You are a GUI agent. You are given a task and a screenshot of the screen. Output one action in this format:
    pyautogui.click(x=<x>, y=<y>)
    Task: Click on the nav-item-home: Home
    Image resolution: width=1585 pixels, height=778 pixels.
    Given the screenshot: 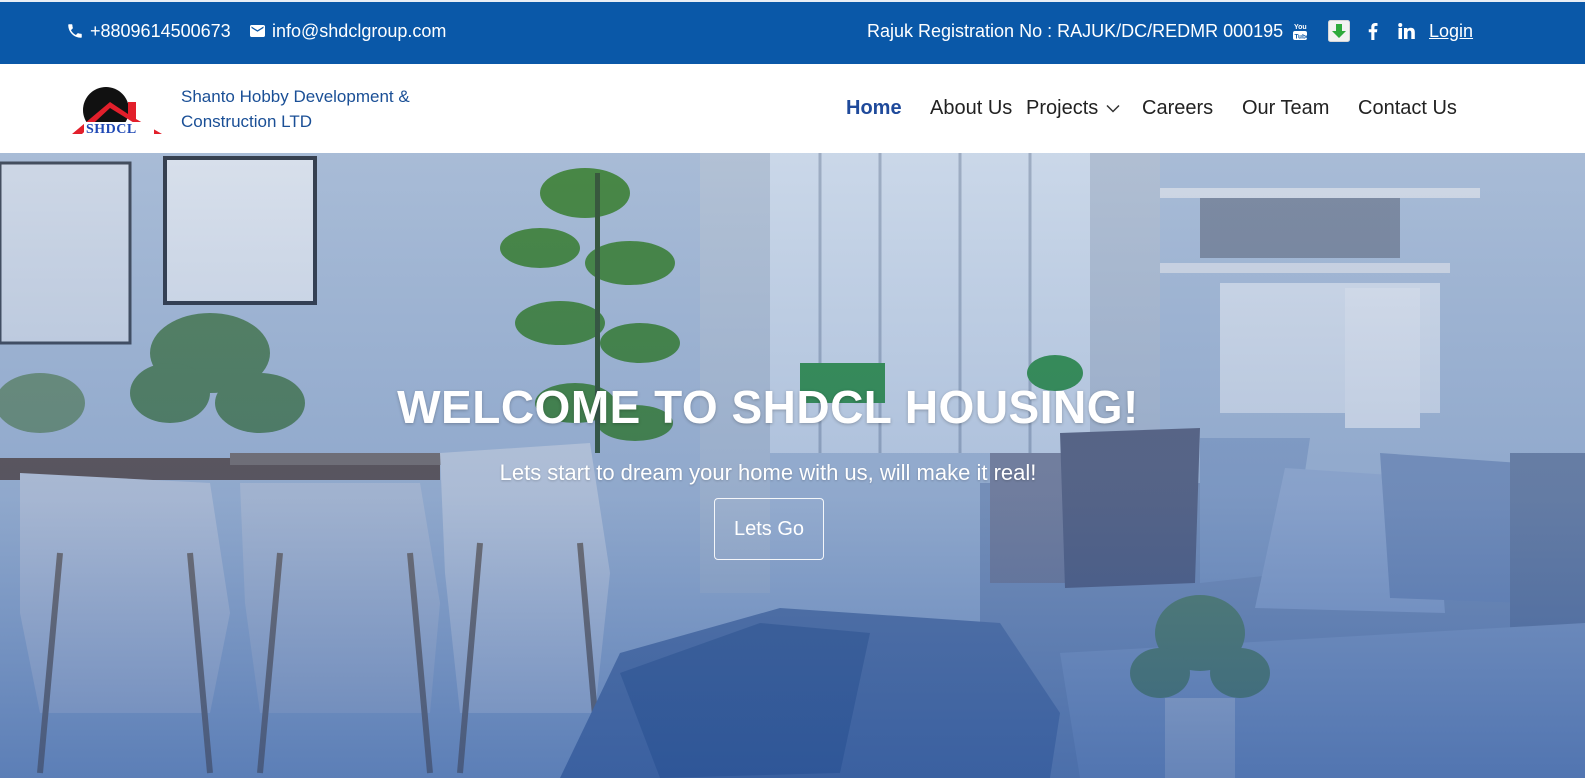 What is the action you would take?
    pyautogui.click(x=874, y=108)
    